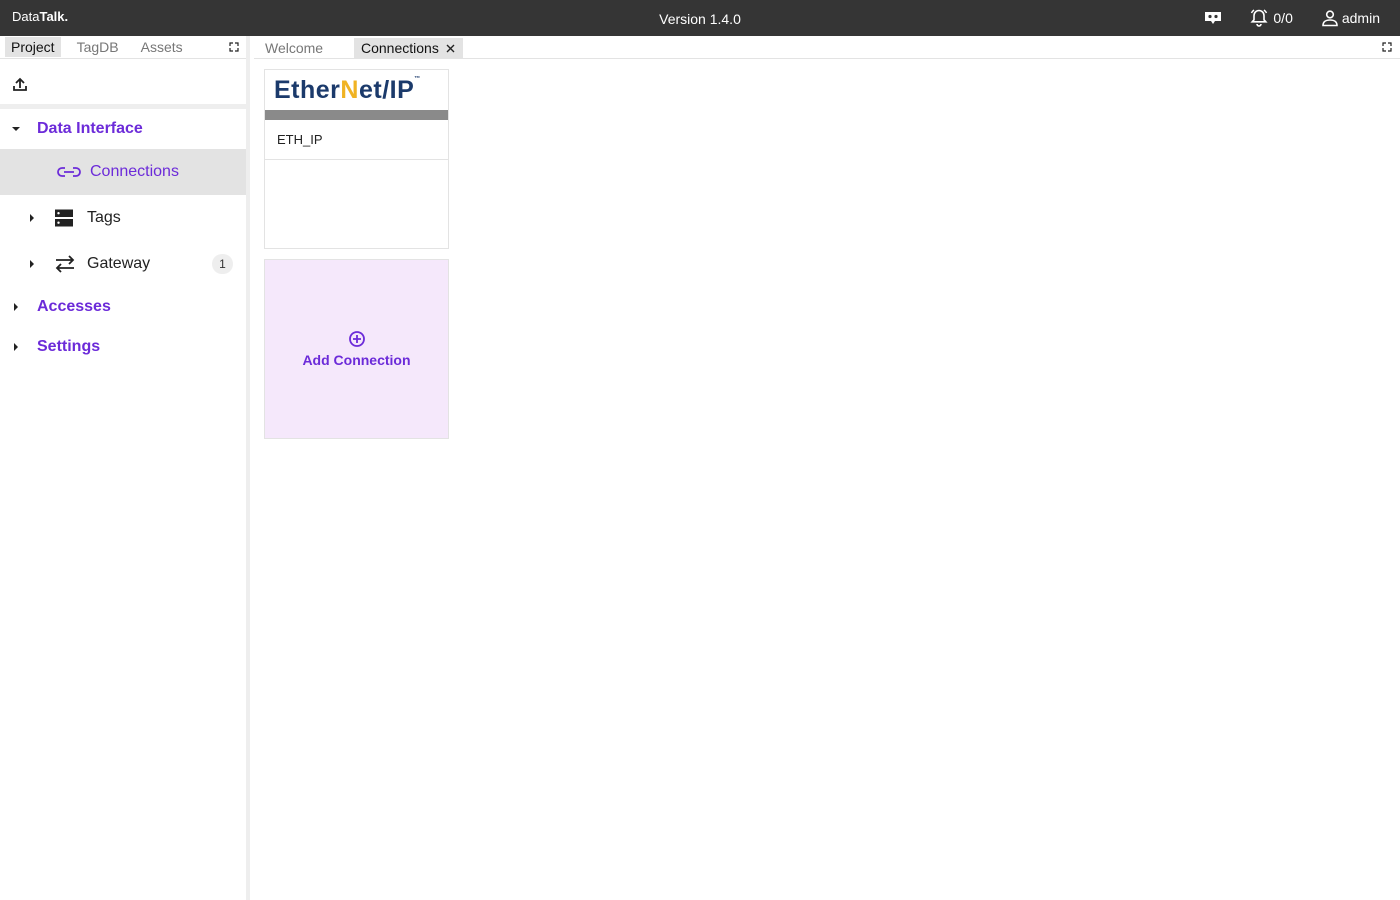 The height and width of the screenshot is (900, 1400). I want to click on card-header-bar, so click(356, 115).